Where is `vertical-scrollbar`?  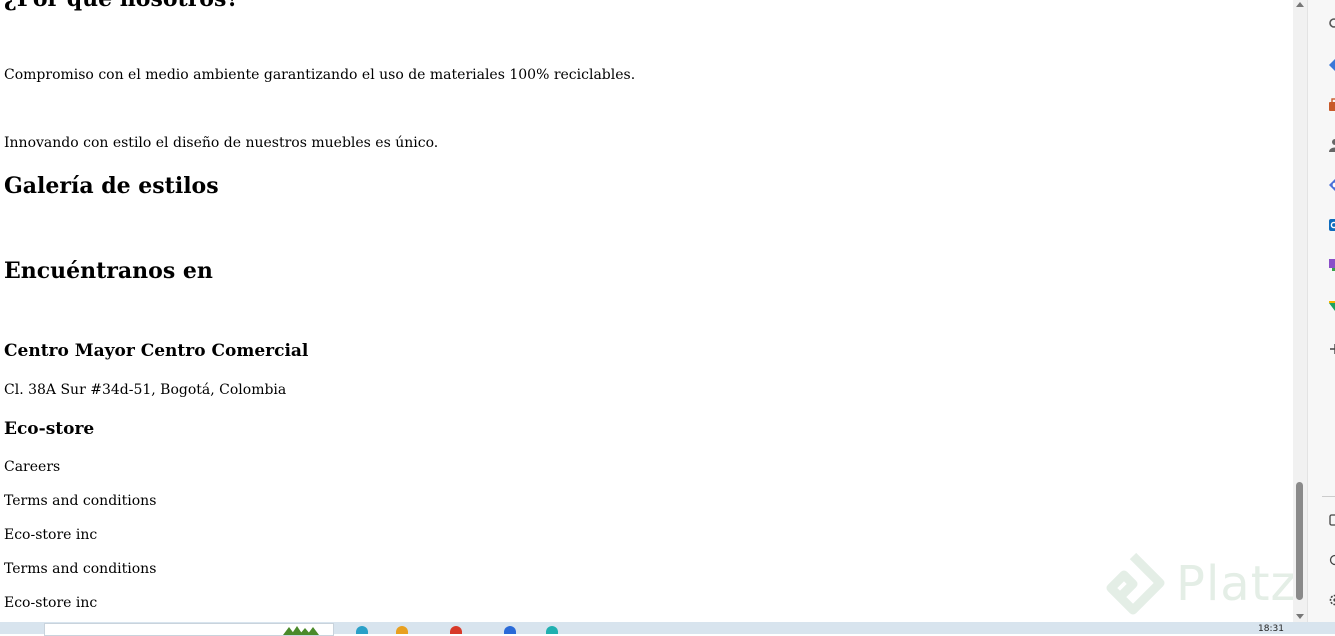 vertical-scrollbar is located at coordinates (1300, 311).